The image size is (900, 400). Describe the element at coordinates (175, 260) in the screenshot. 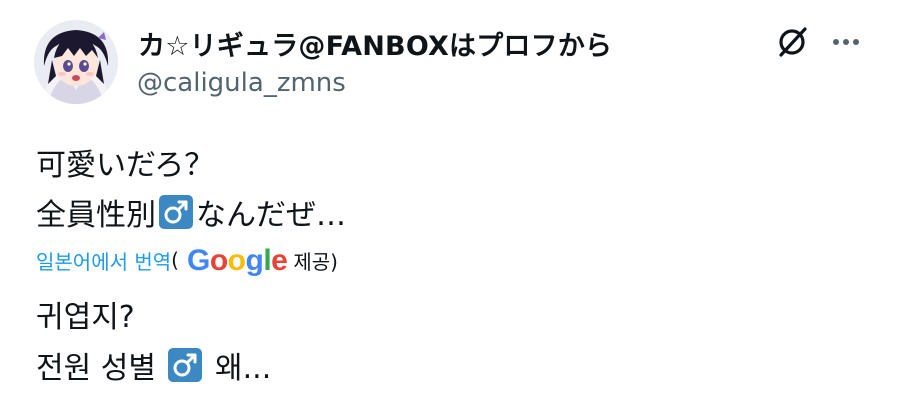

I see `open-paren: (` at that location.